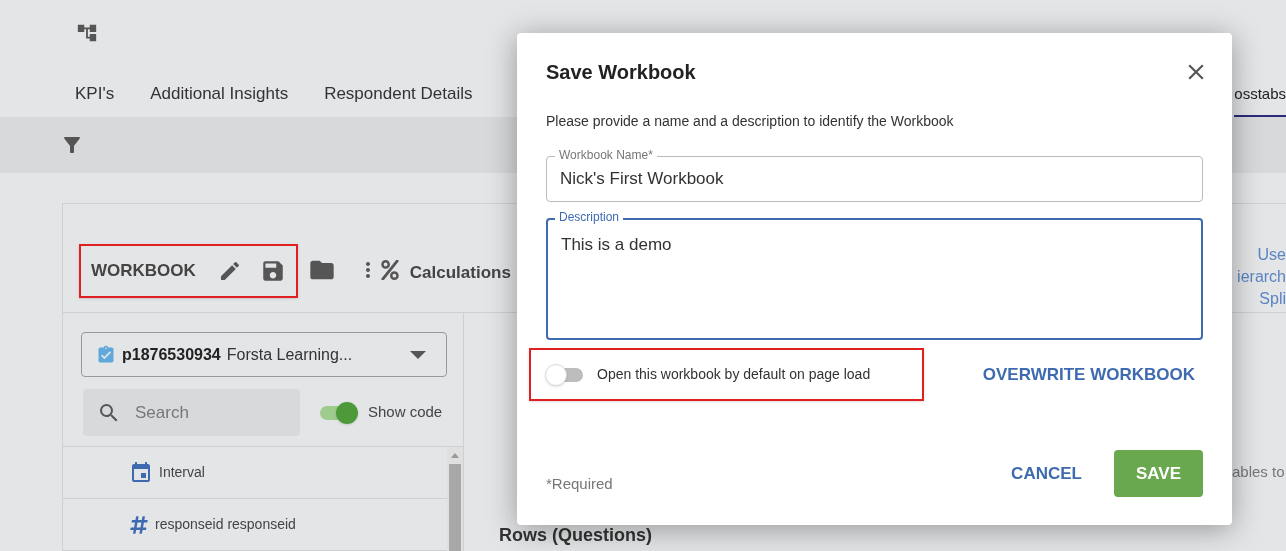  What do you see at coordinates (143, 271) in the screenshot?
I see `workbook-label: WORKBOOK` at bounding box center [143, 271].